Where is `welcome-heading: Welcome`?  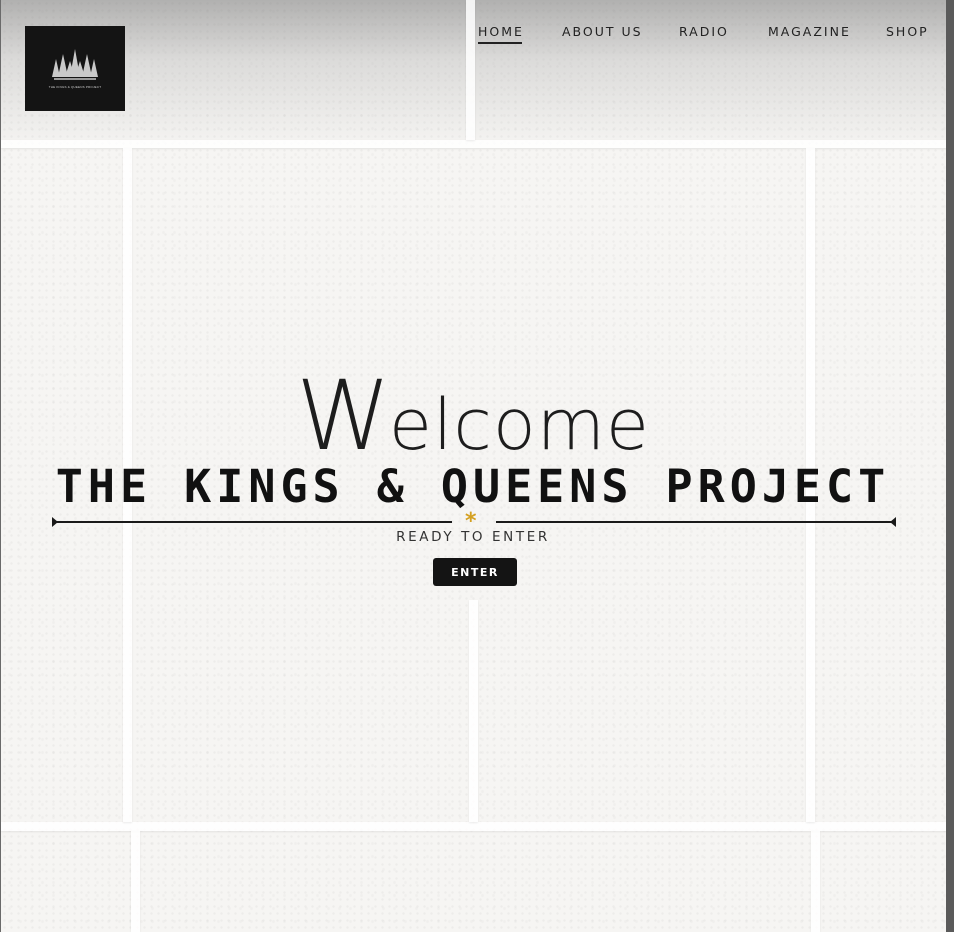
welcome-heading: Welcome is located at coordinates (473, 416).